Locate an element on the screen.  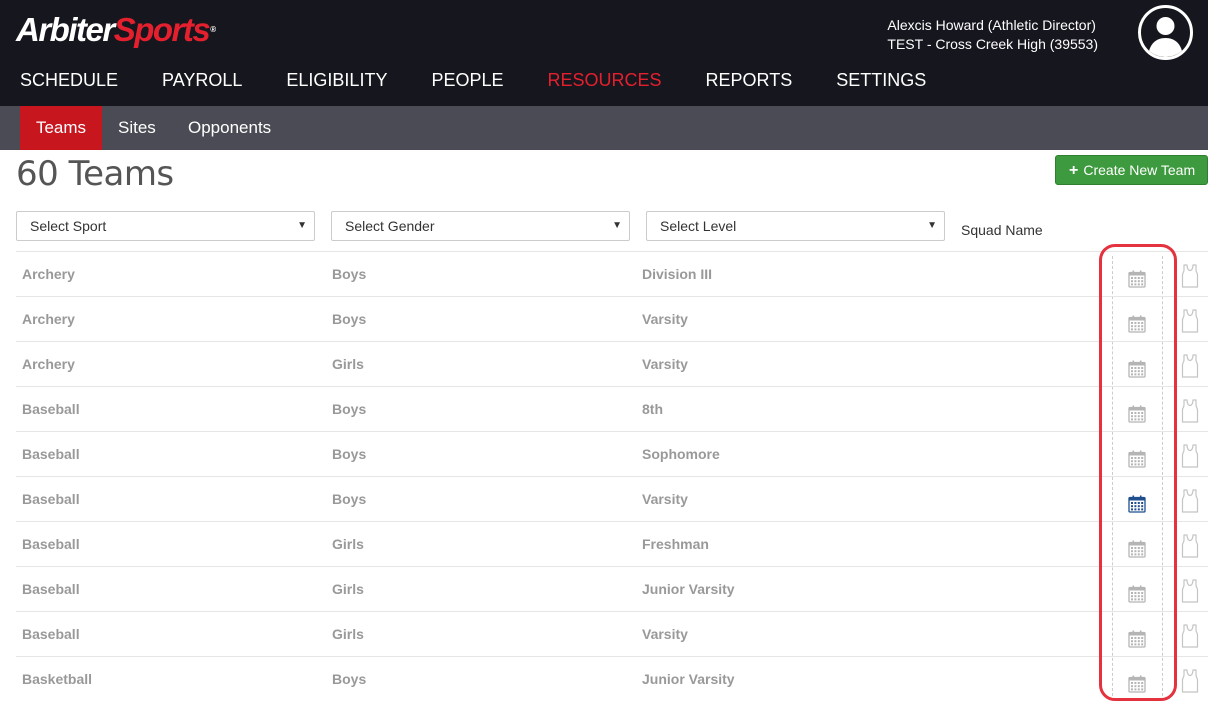
nav-reports-label: REPORTS is located at coordinates (749, 80).